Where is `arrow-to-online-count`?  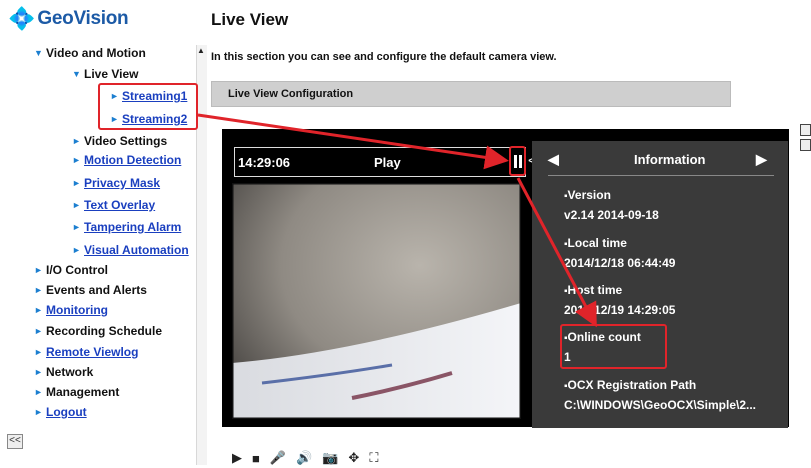
arrow-to-online-count is located at coordinates (556, 252).